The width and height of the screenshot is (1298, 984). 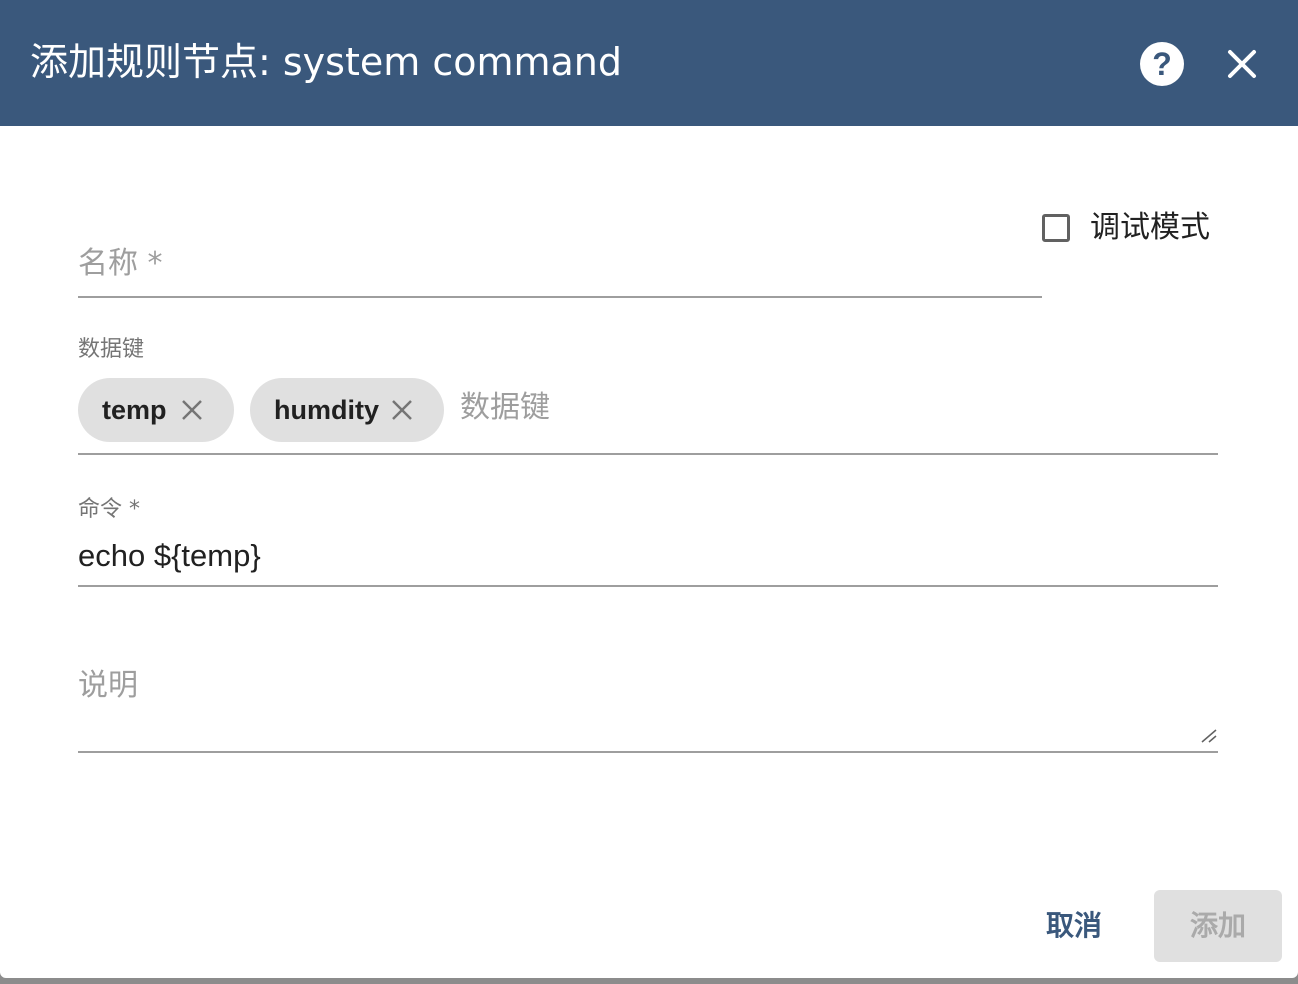 What do you see at coordinates (1242, 64) in the screenshot?
I see `close-icon` at bounding box center [1242, 64].